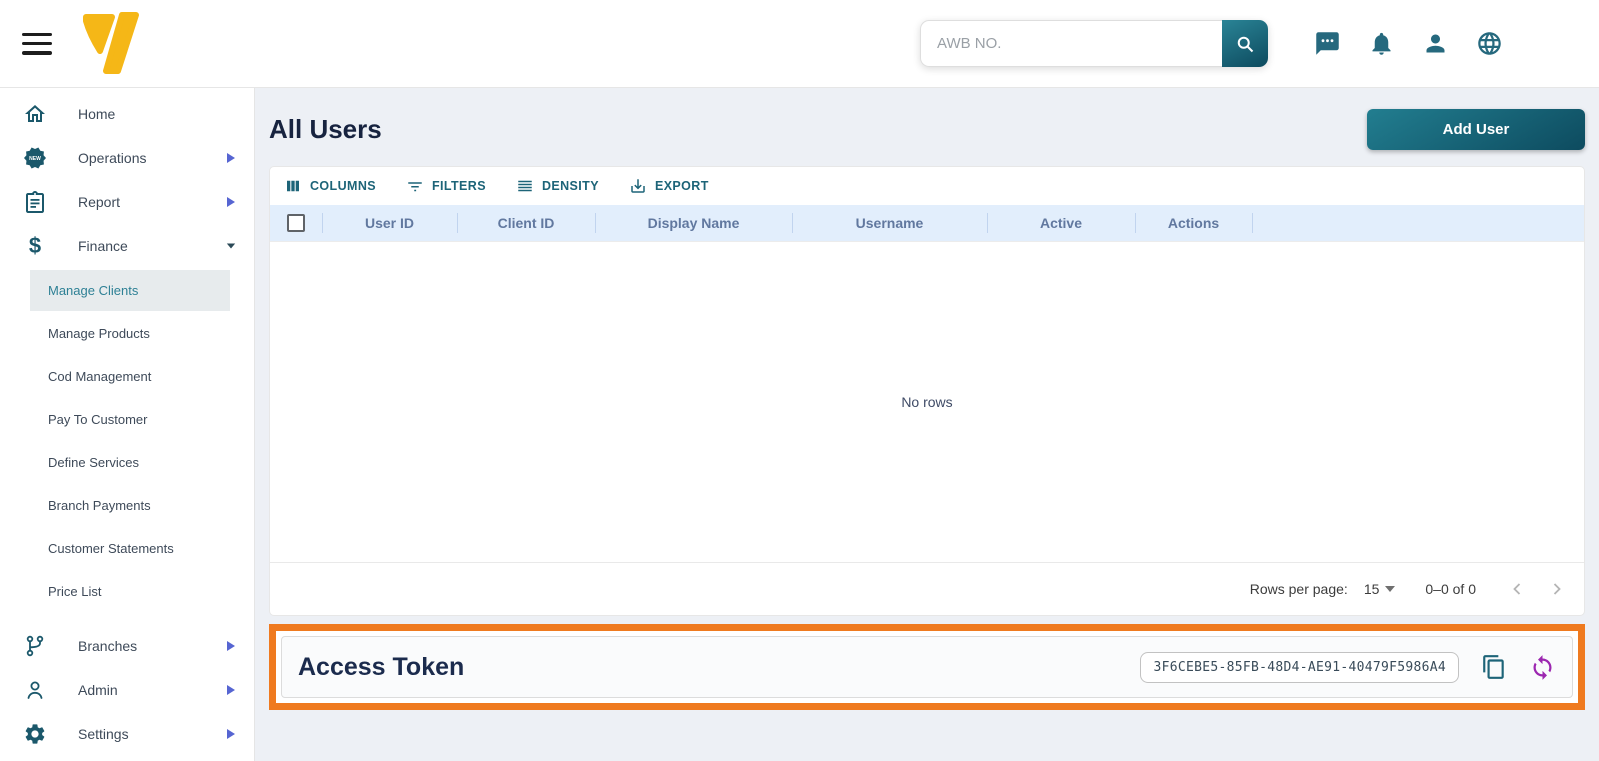  I want to click on branches-icon, so click(35, 646).